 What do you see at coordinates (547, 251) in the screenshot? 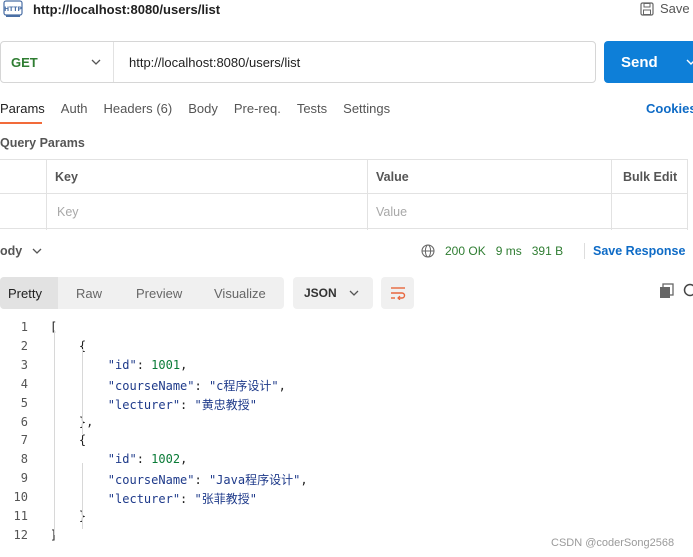
I see `response-size: 391 B` at bounding box center [547, 251].